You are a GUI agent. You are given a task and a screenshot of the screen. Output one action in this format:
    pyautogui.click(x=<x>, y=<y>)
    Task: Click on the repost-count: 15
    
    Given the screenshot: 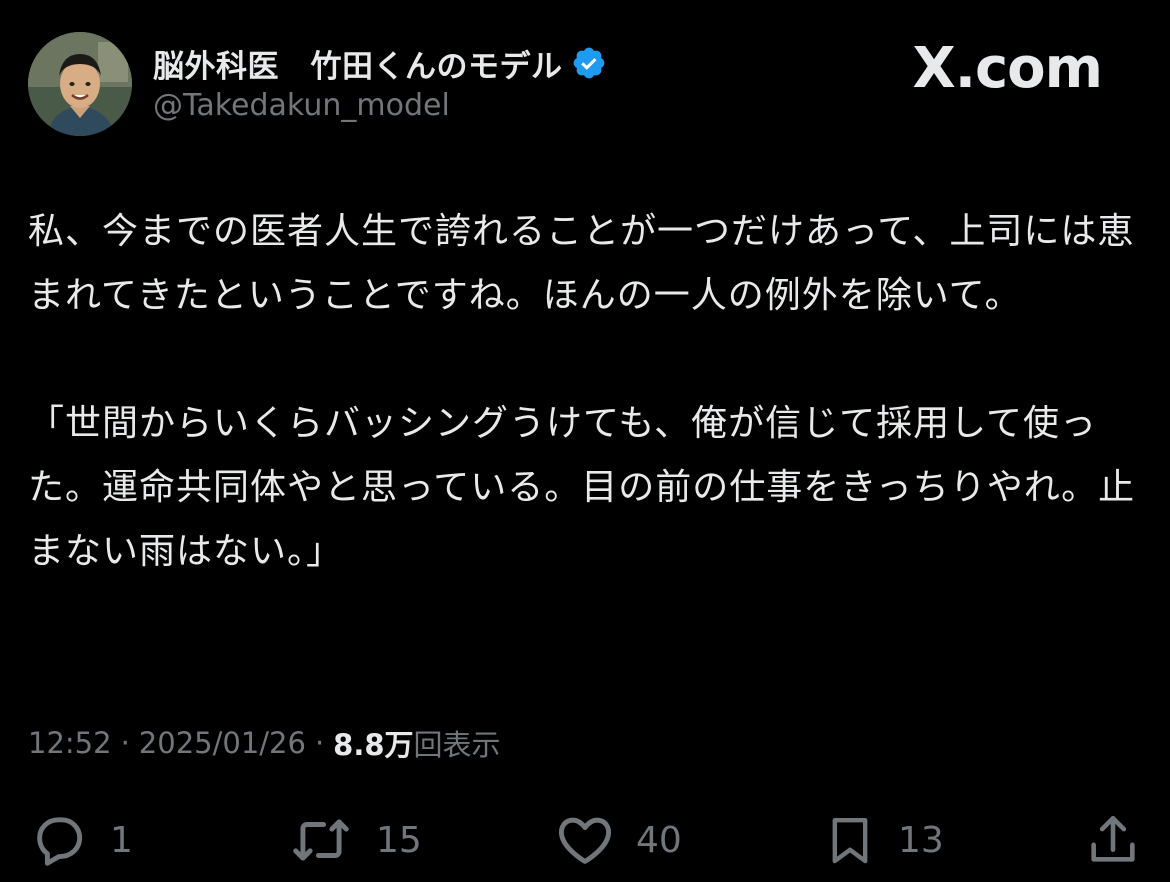 What is the action you would take?
    pyautogui.click(x=399, y=840)
    